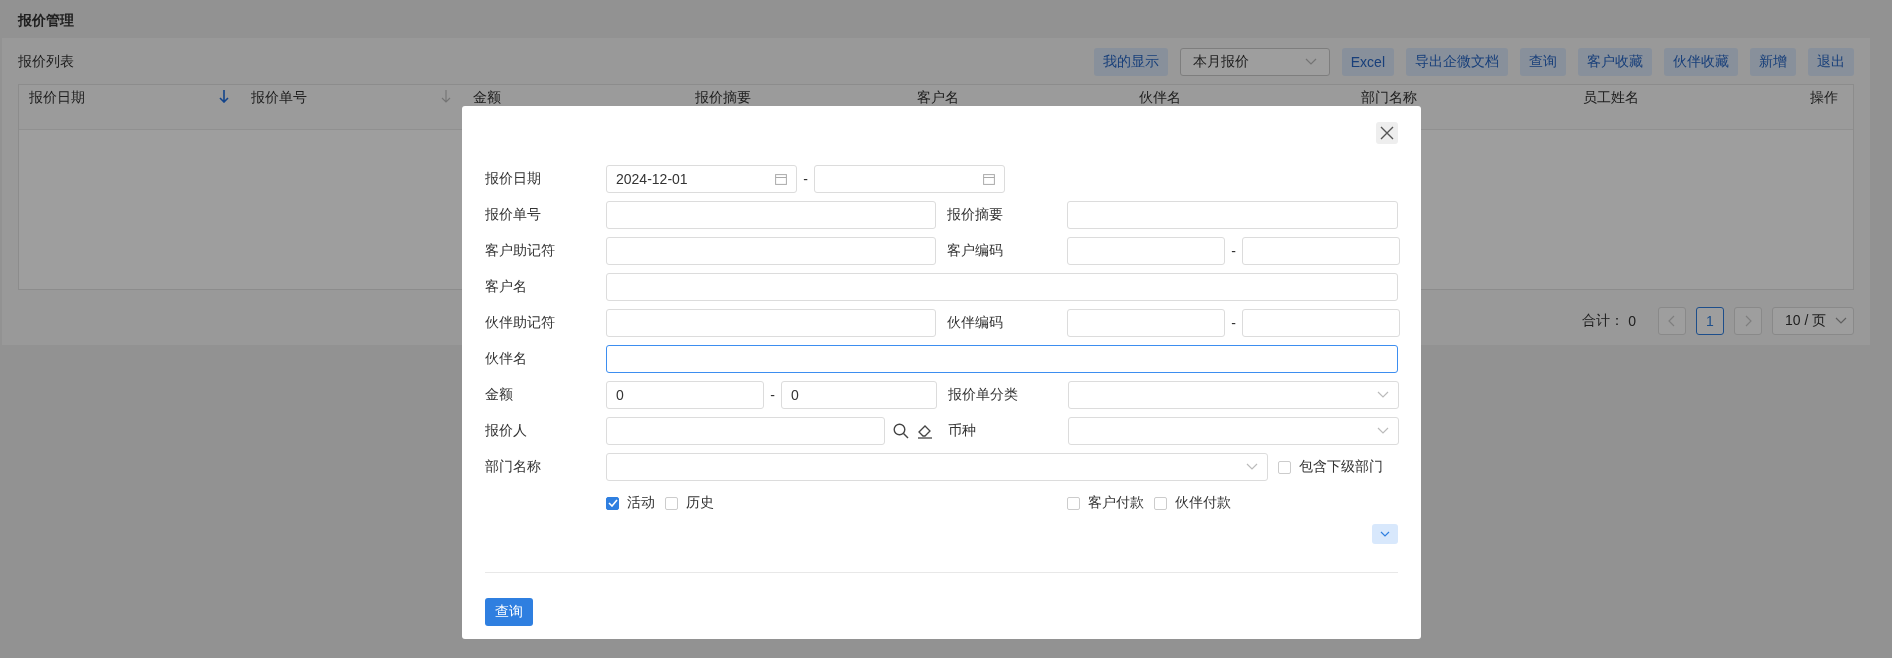  I want to click on date-field, so click(909, 179).